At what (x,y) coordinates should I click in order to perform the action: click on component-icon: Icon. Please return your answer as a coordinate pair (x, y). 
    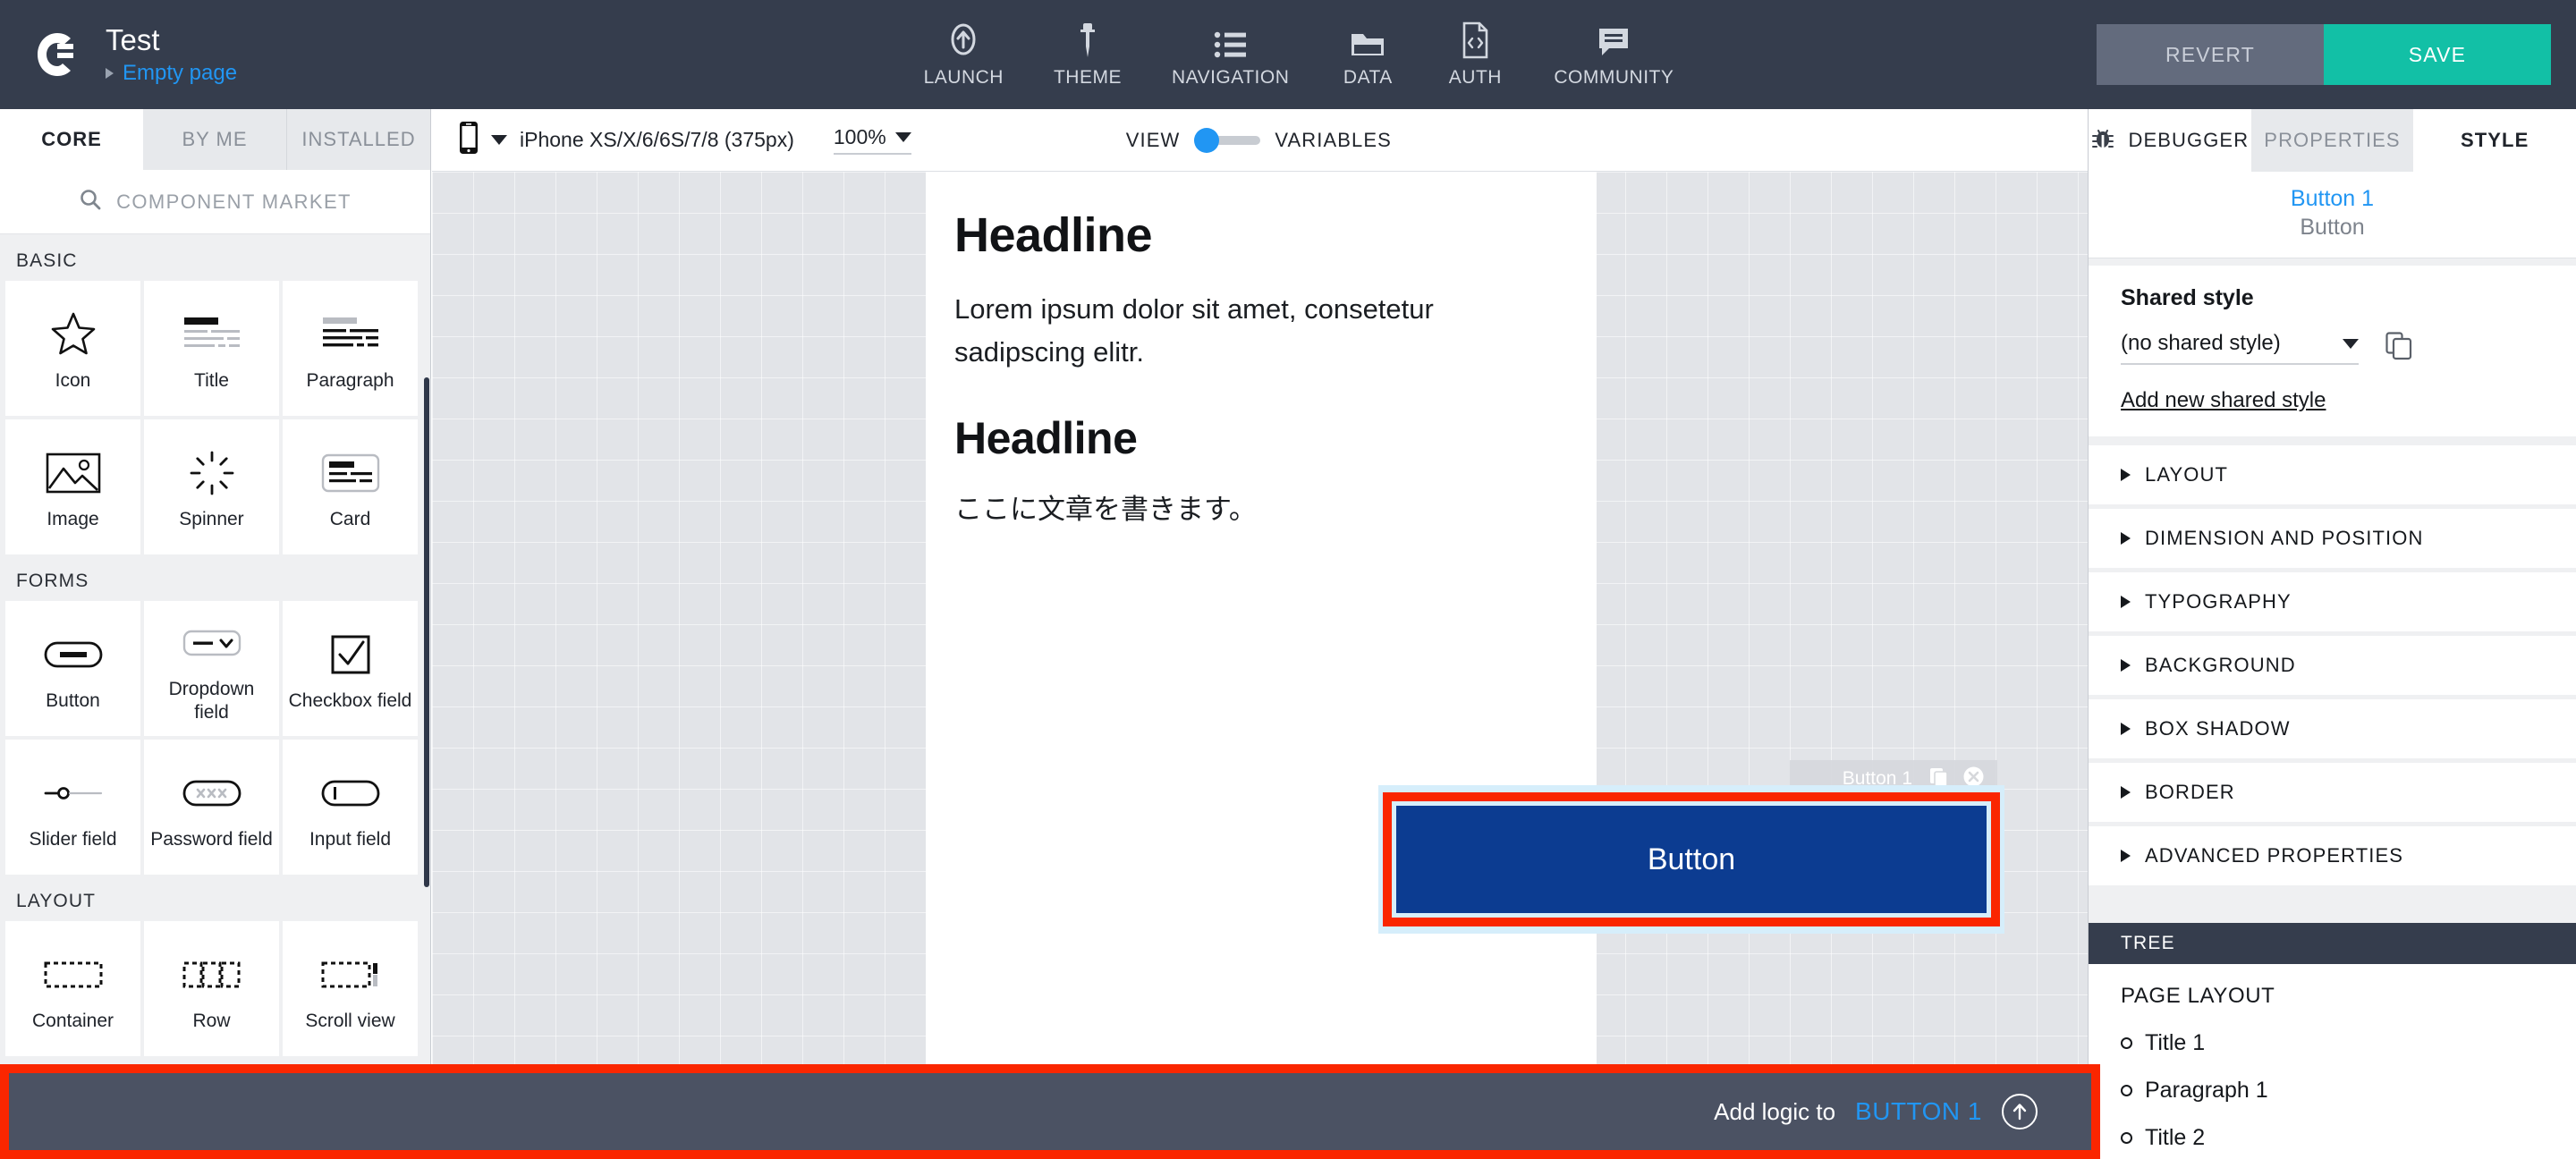
    Looking at the image, I should click on (72, 348).